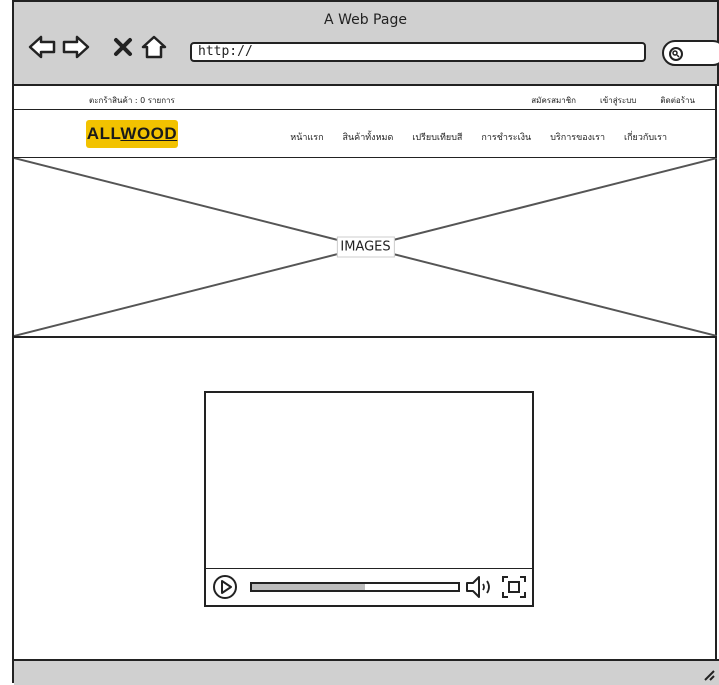 The image size is (719, 685). Describe the element at coordinates (708, 674) in the screenshot. I see `resize-grip-icon` at that location.